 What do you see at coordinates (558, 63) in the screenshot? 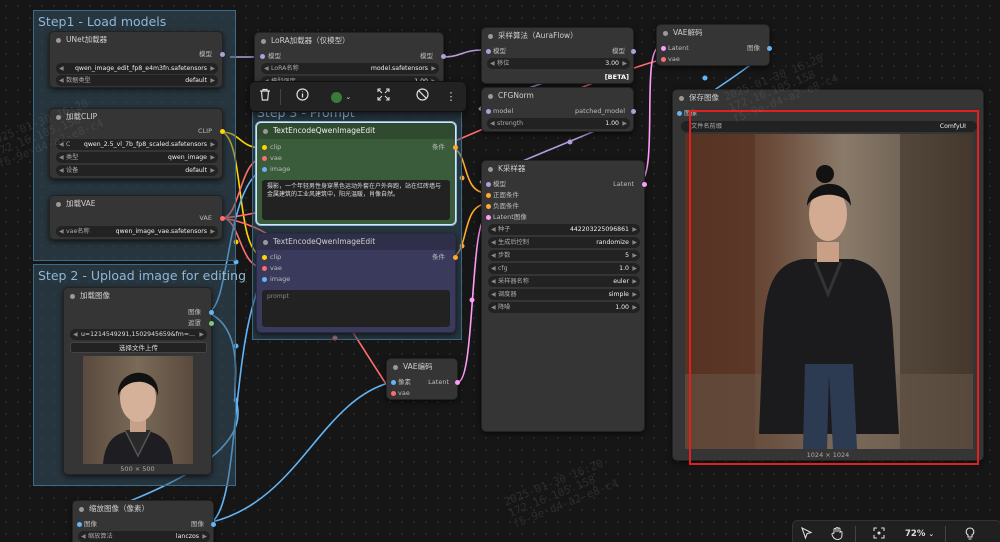
I see `shift-widget: ◀ 移位 3.00 ▶` at bounding box center [558, 63].